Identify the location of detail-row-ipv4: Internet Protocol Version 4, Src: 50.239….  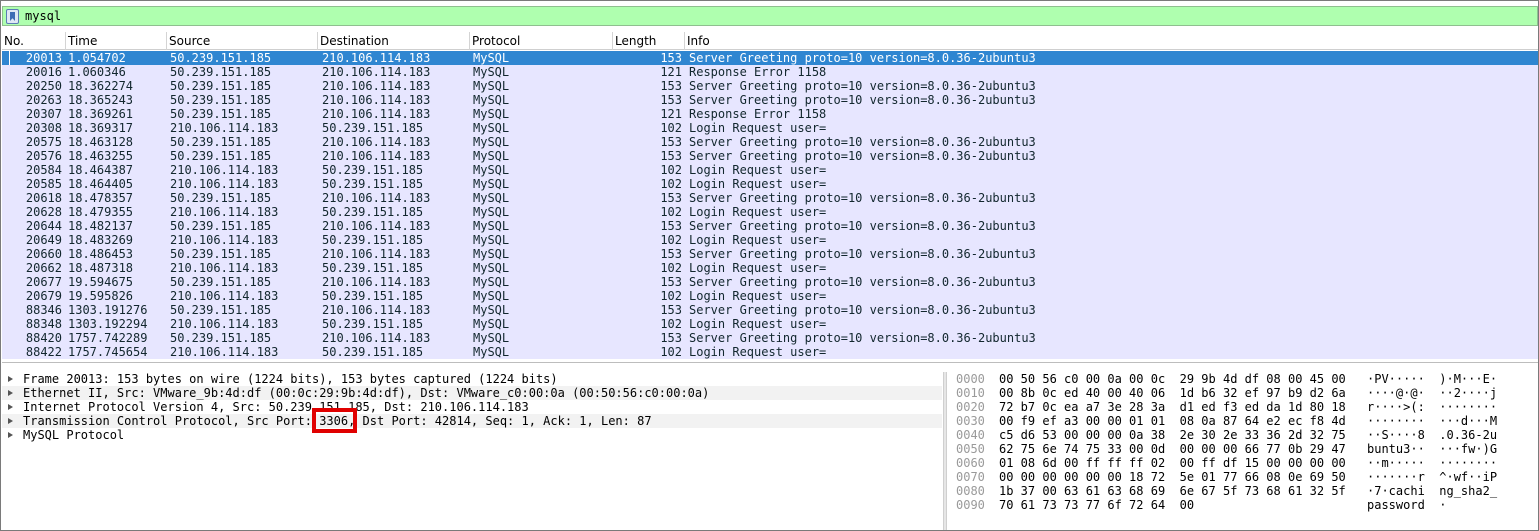
(472, 407).